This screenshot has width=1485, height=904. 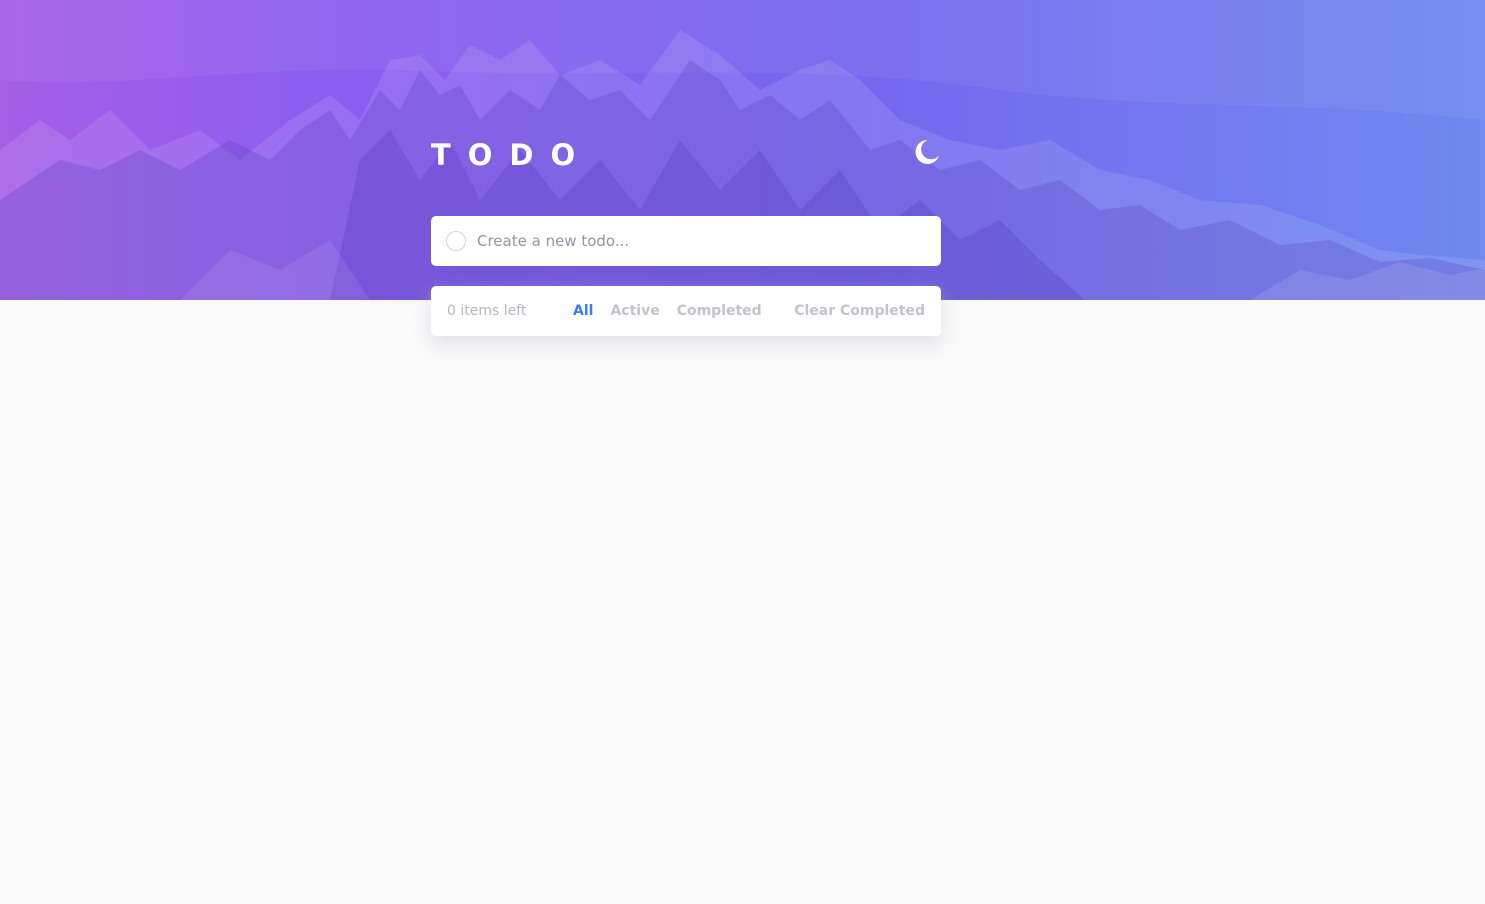 I want to click on moon-icon, so click(x=927, y=152).